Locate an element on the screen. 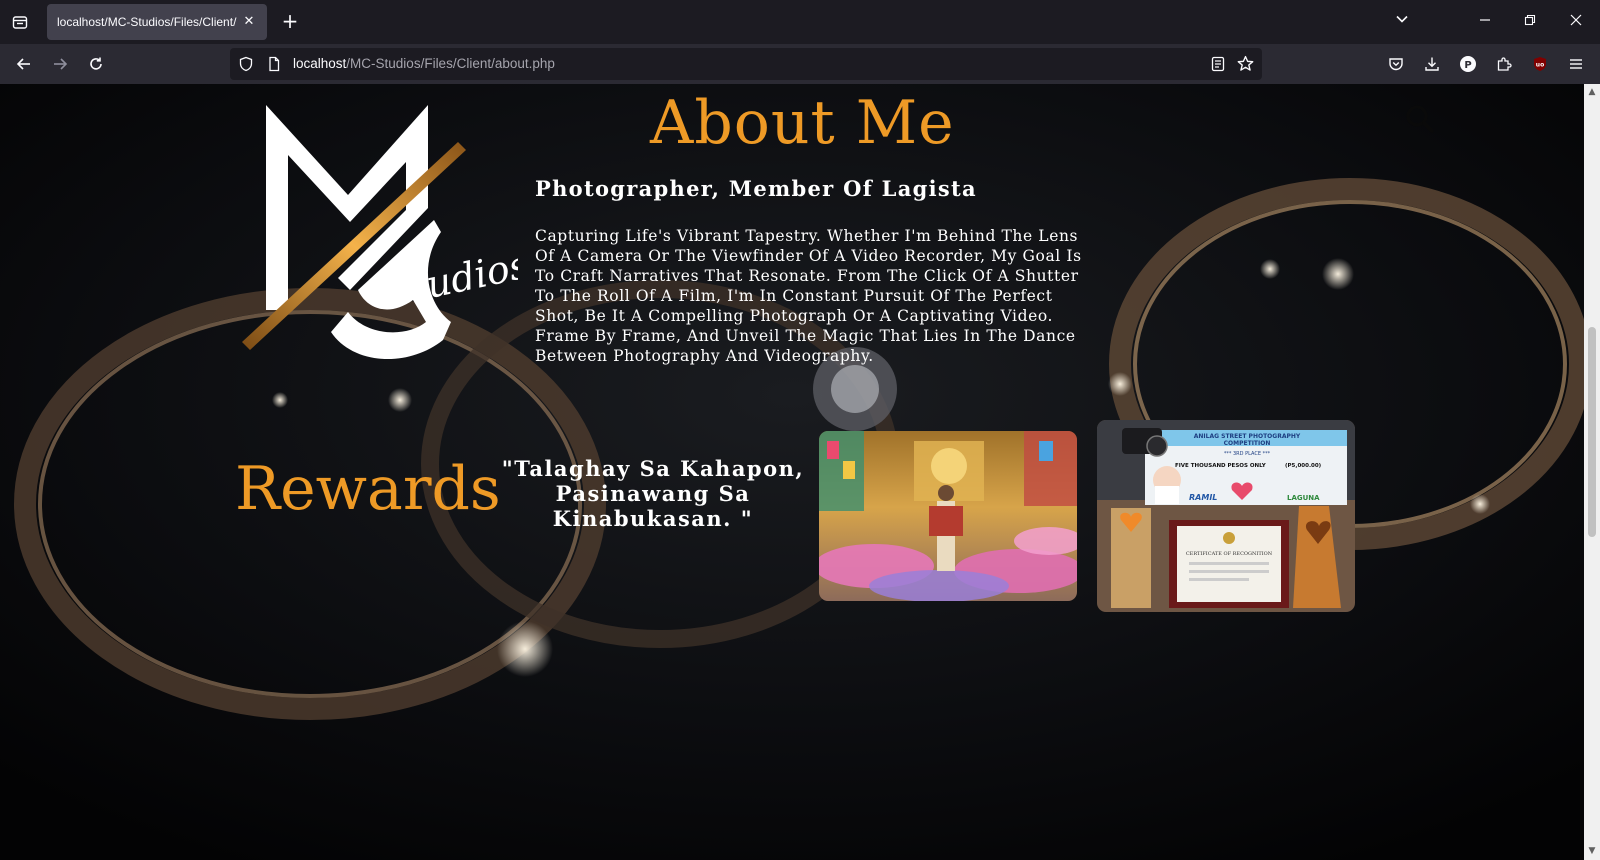  back-arrow-icon is located at coordinates (23, 64).